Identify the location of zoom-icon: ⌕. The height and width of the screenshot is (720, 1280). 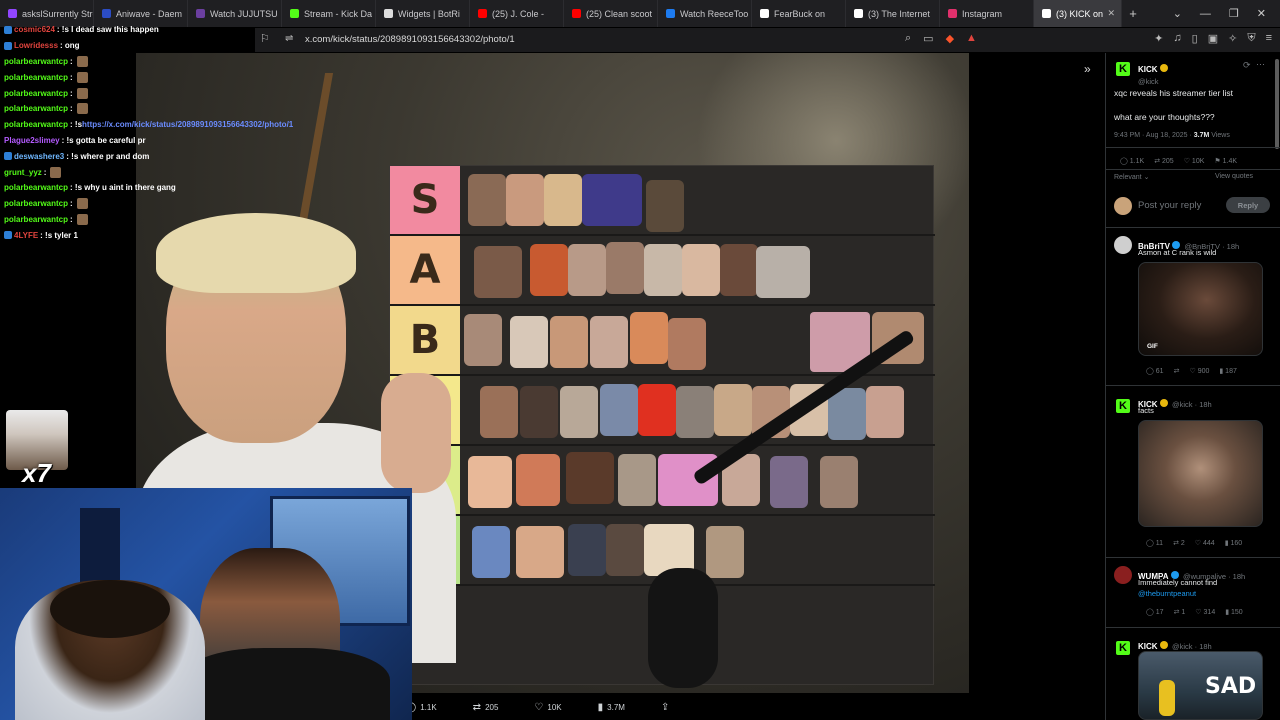
(908, 38).